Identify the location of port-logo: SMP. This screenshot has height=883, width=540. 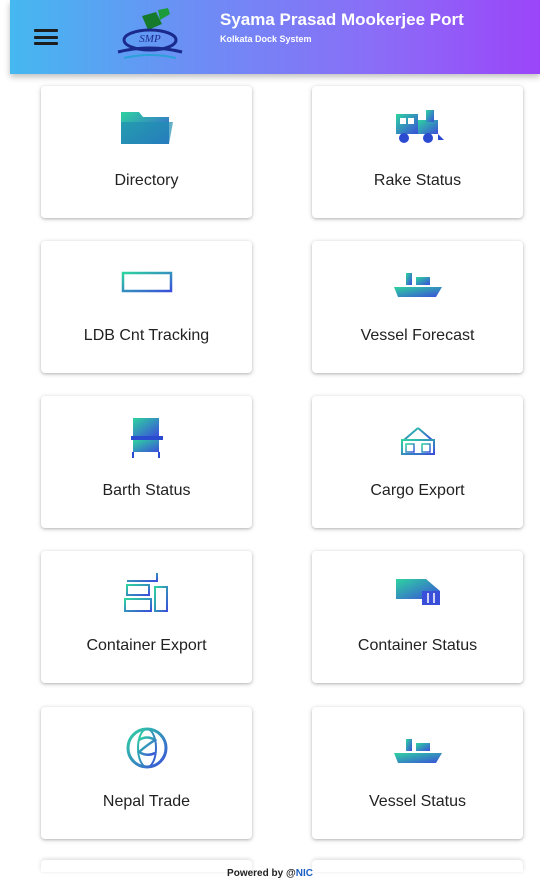
(150, 33).